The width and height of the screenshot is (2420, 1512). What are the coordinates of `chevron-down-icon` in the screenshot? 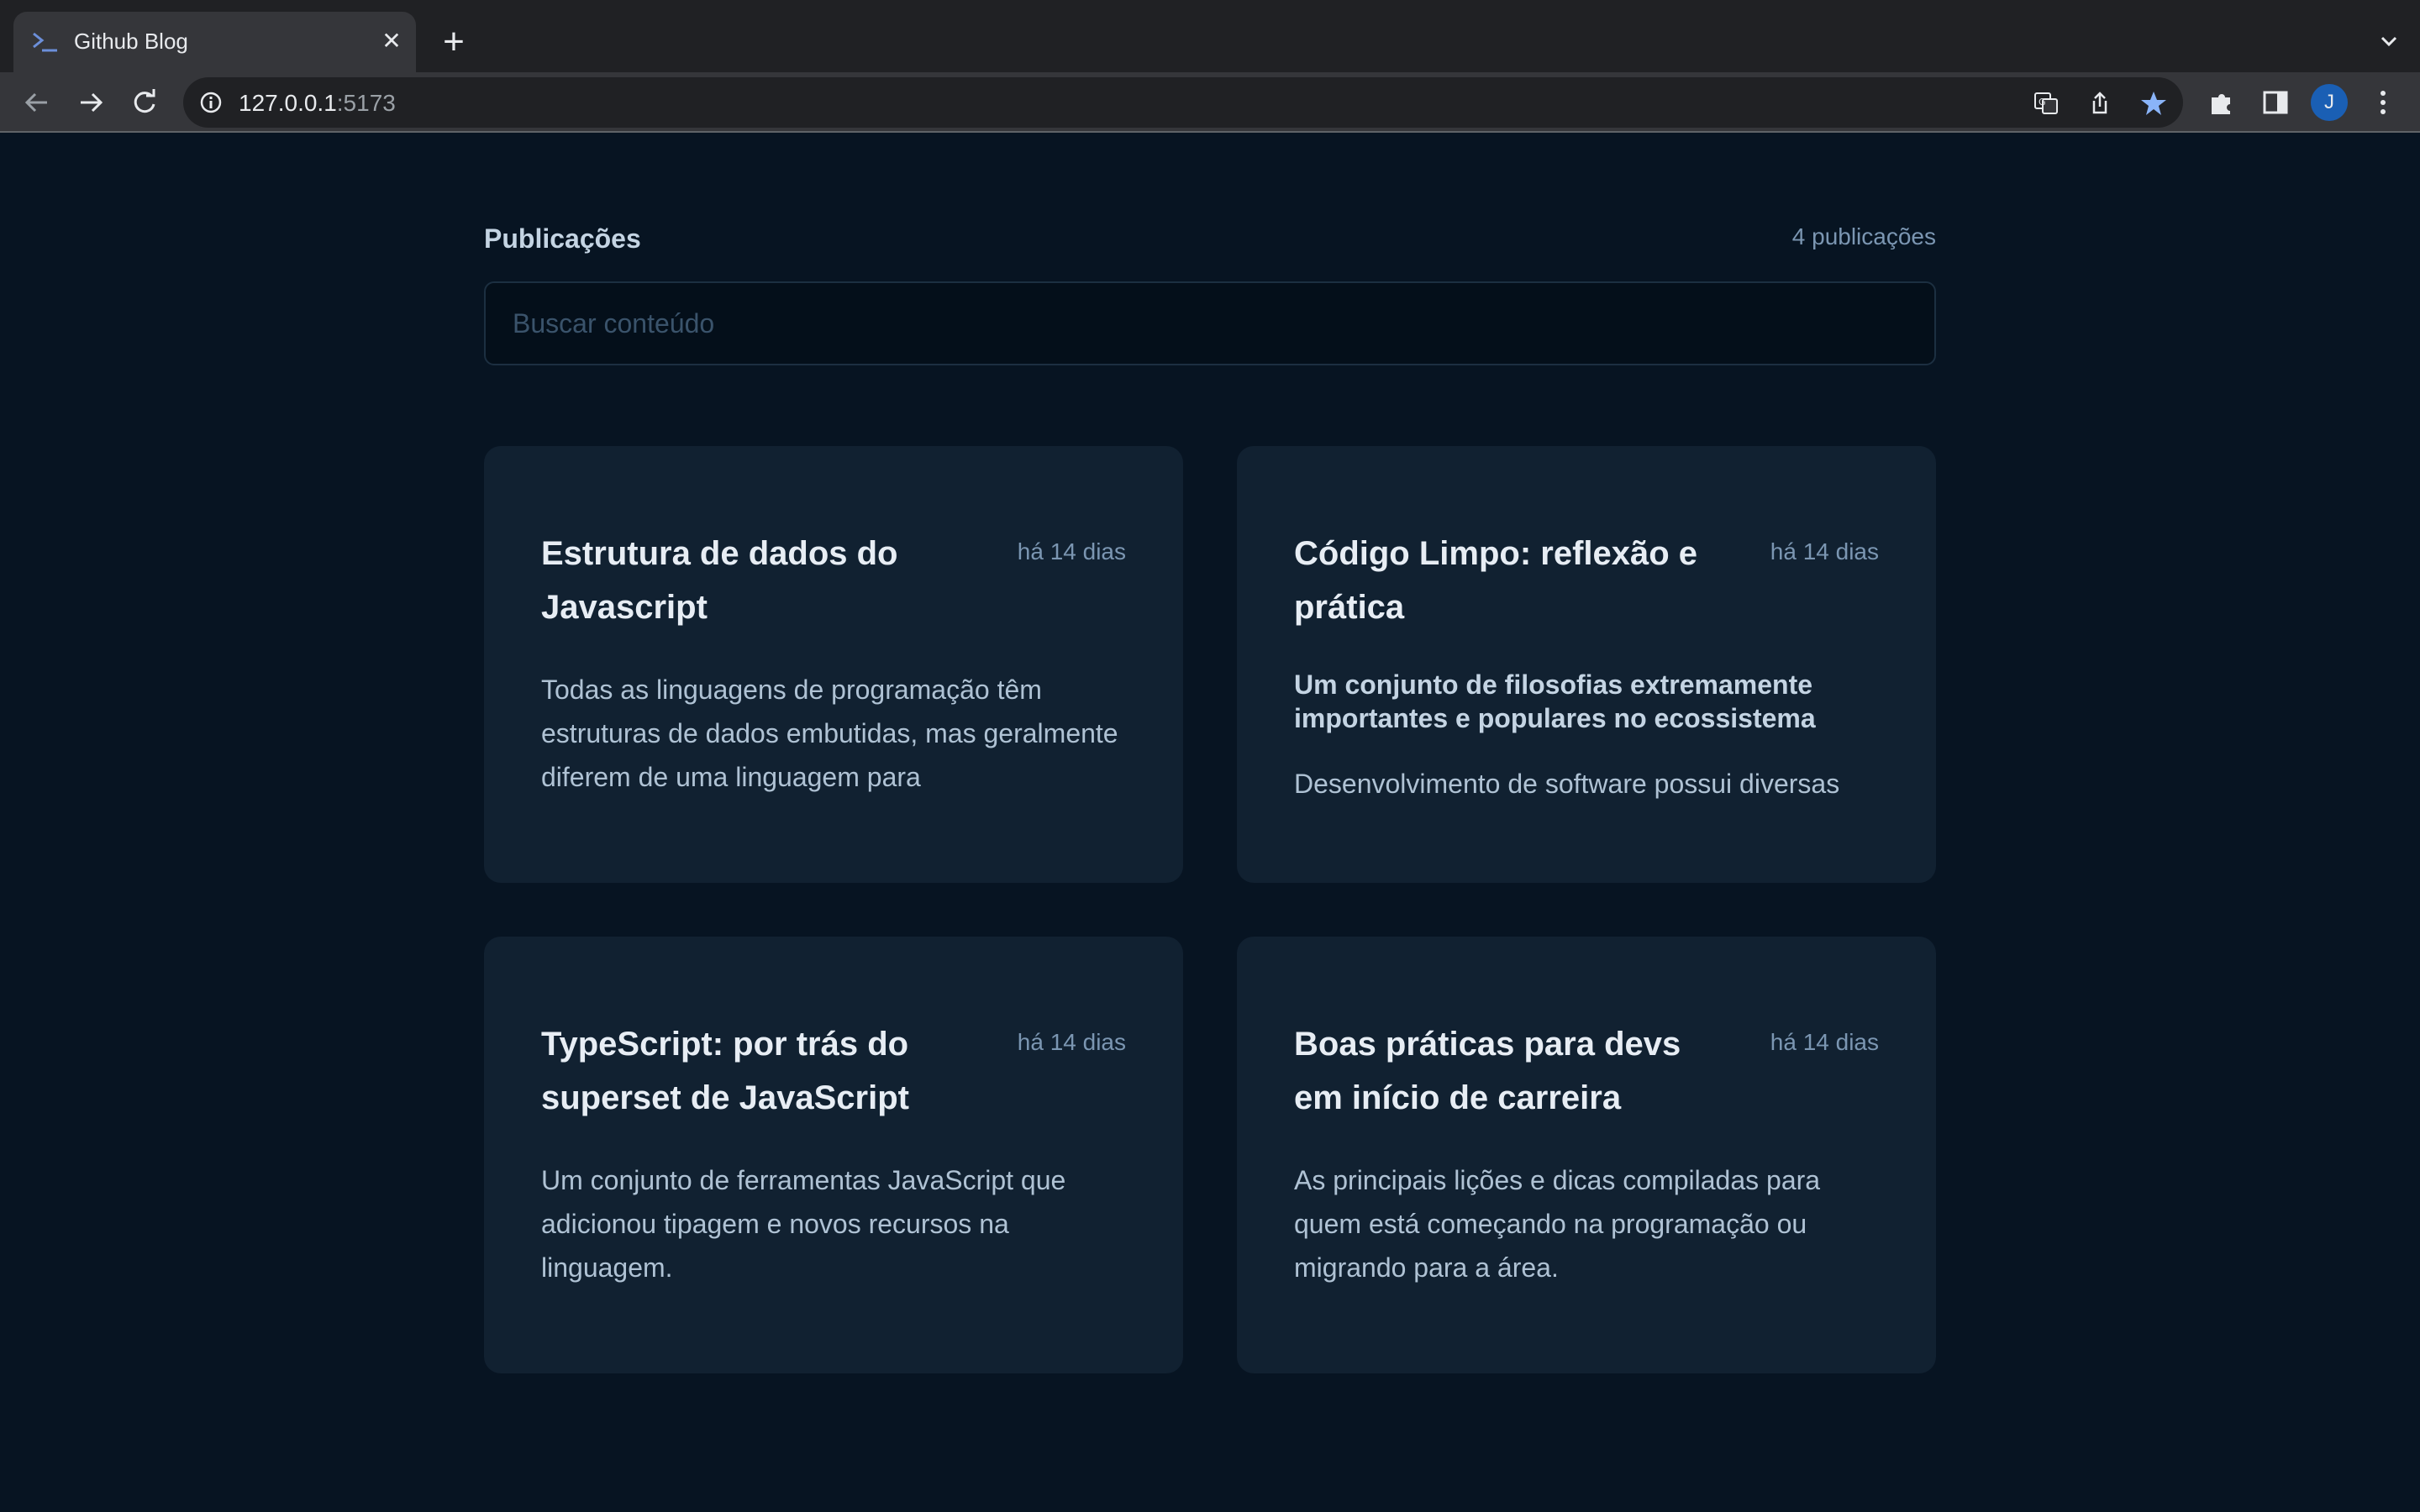 It's located at (2389, 41).